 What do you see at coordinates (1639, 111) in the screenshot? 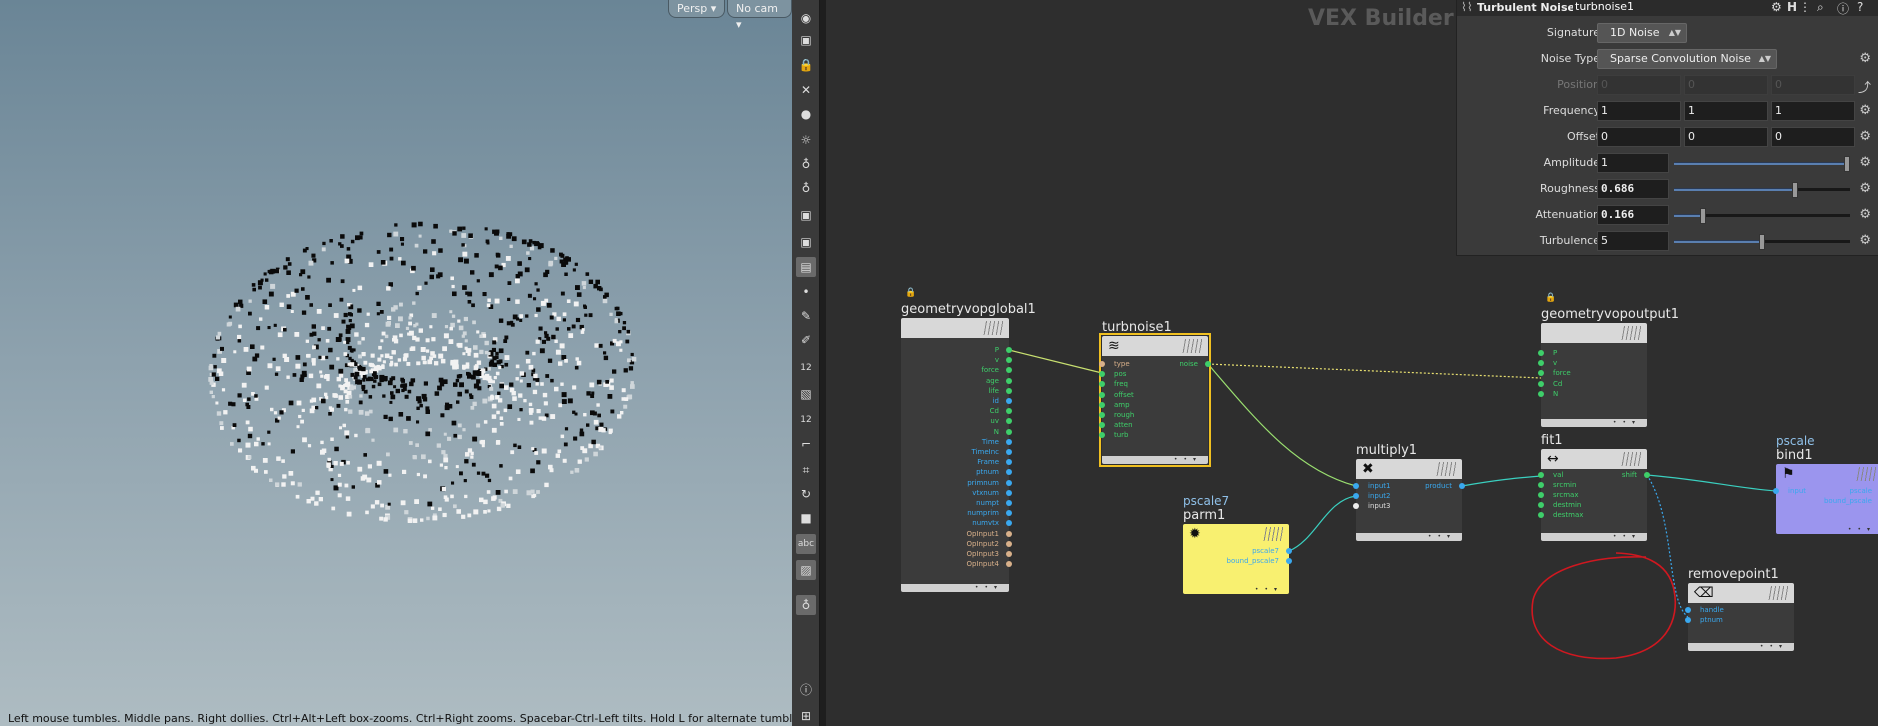
I see `frequency-x-field: 1` at bounding box center [1639, 111].